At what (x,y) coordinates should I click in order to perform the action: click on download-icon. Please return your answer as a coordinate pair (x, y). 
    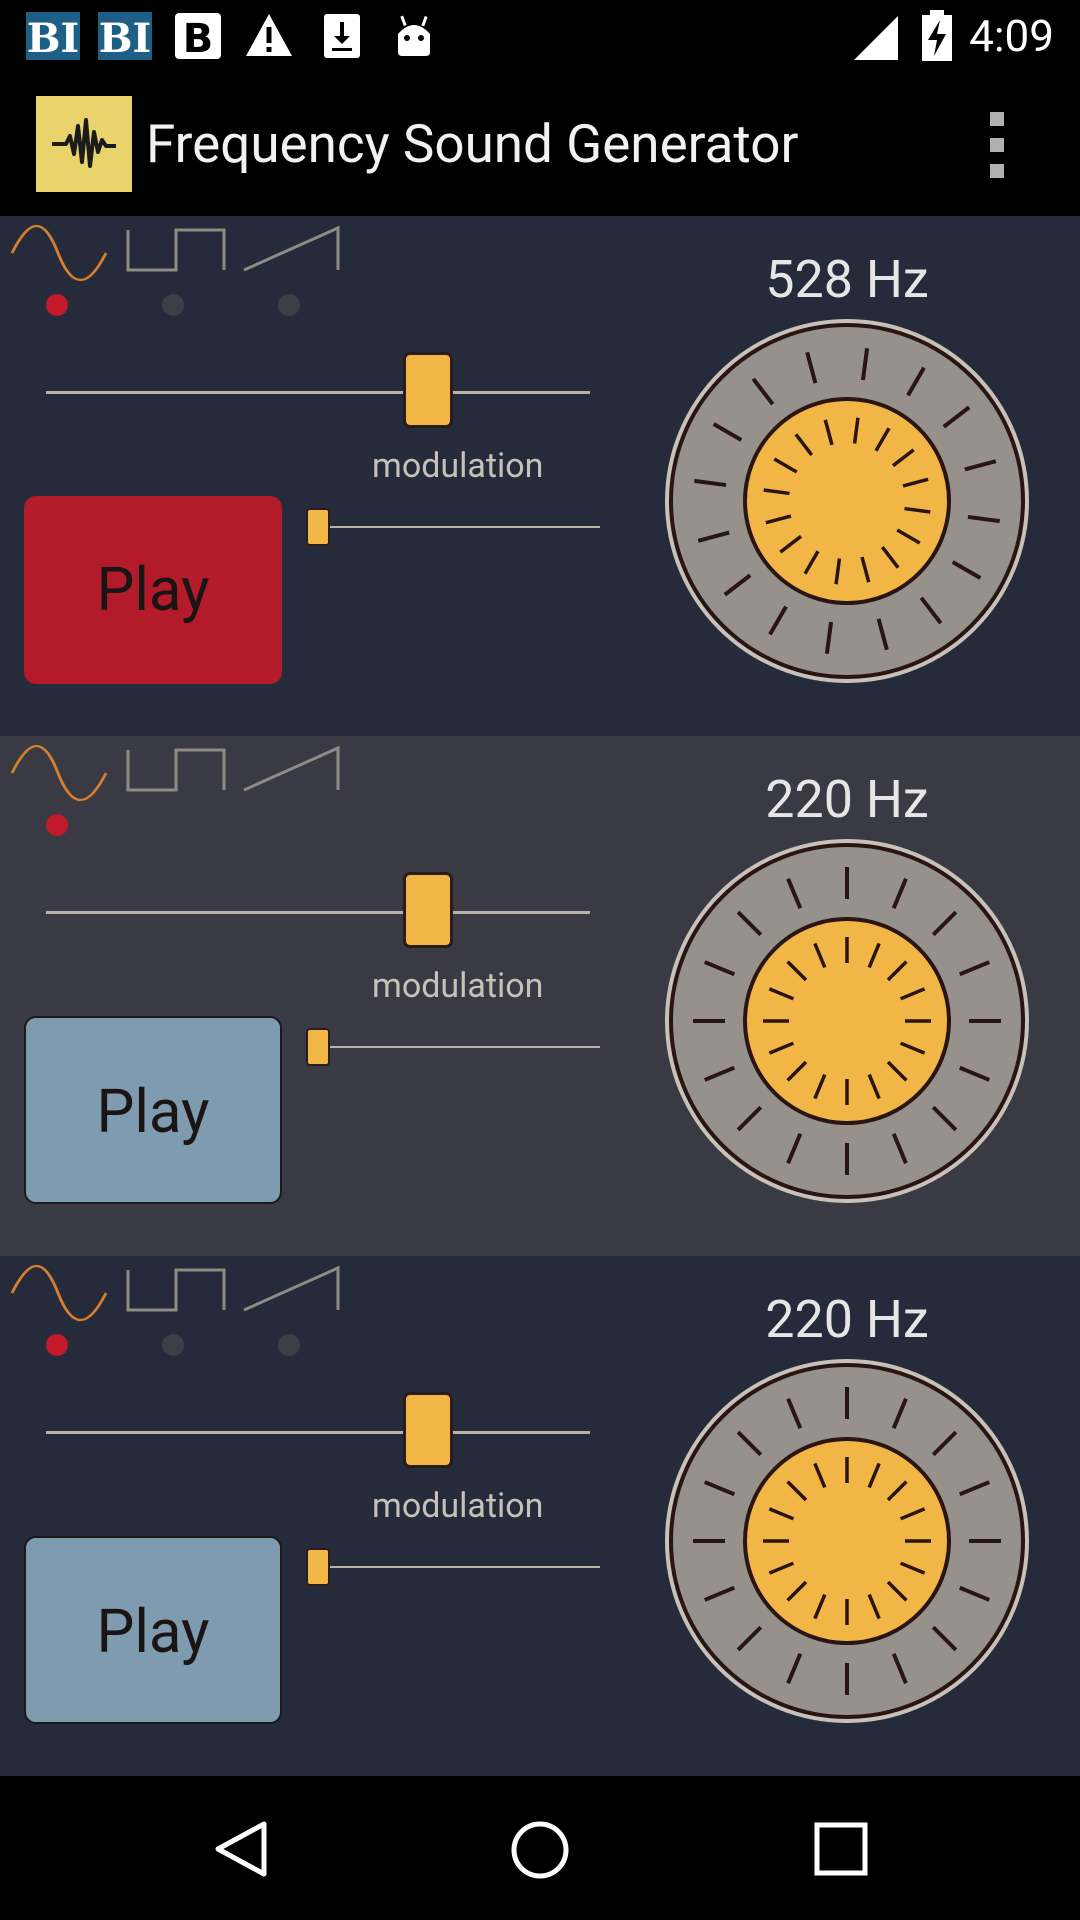
    Looking at the image, I should click on (342, 36).